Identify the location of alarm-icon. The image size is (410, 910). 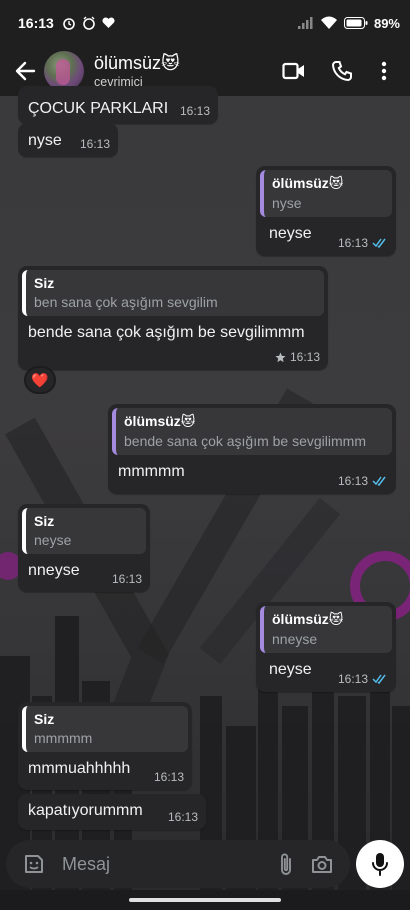
(69, 24).